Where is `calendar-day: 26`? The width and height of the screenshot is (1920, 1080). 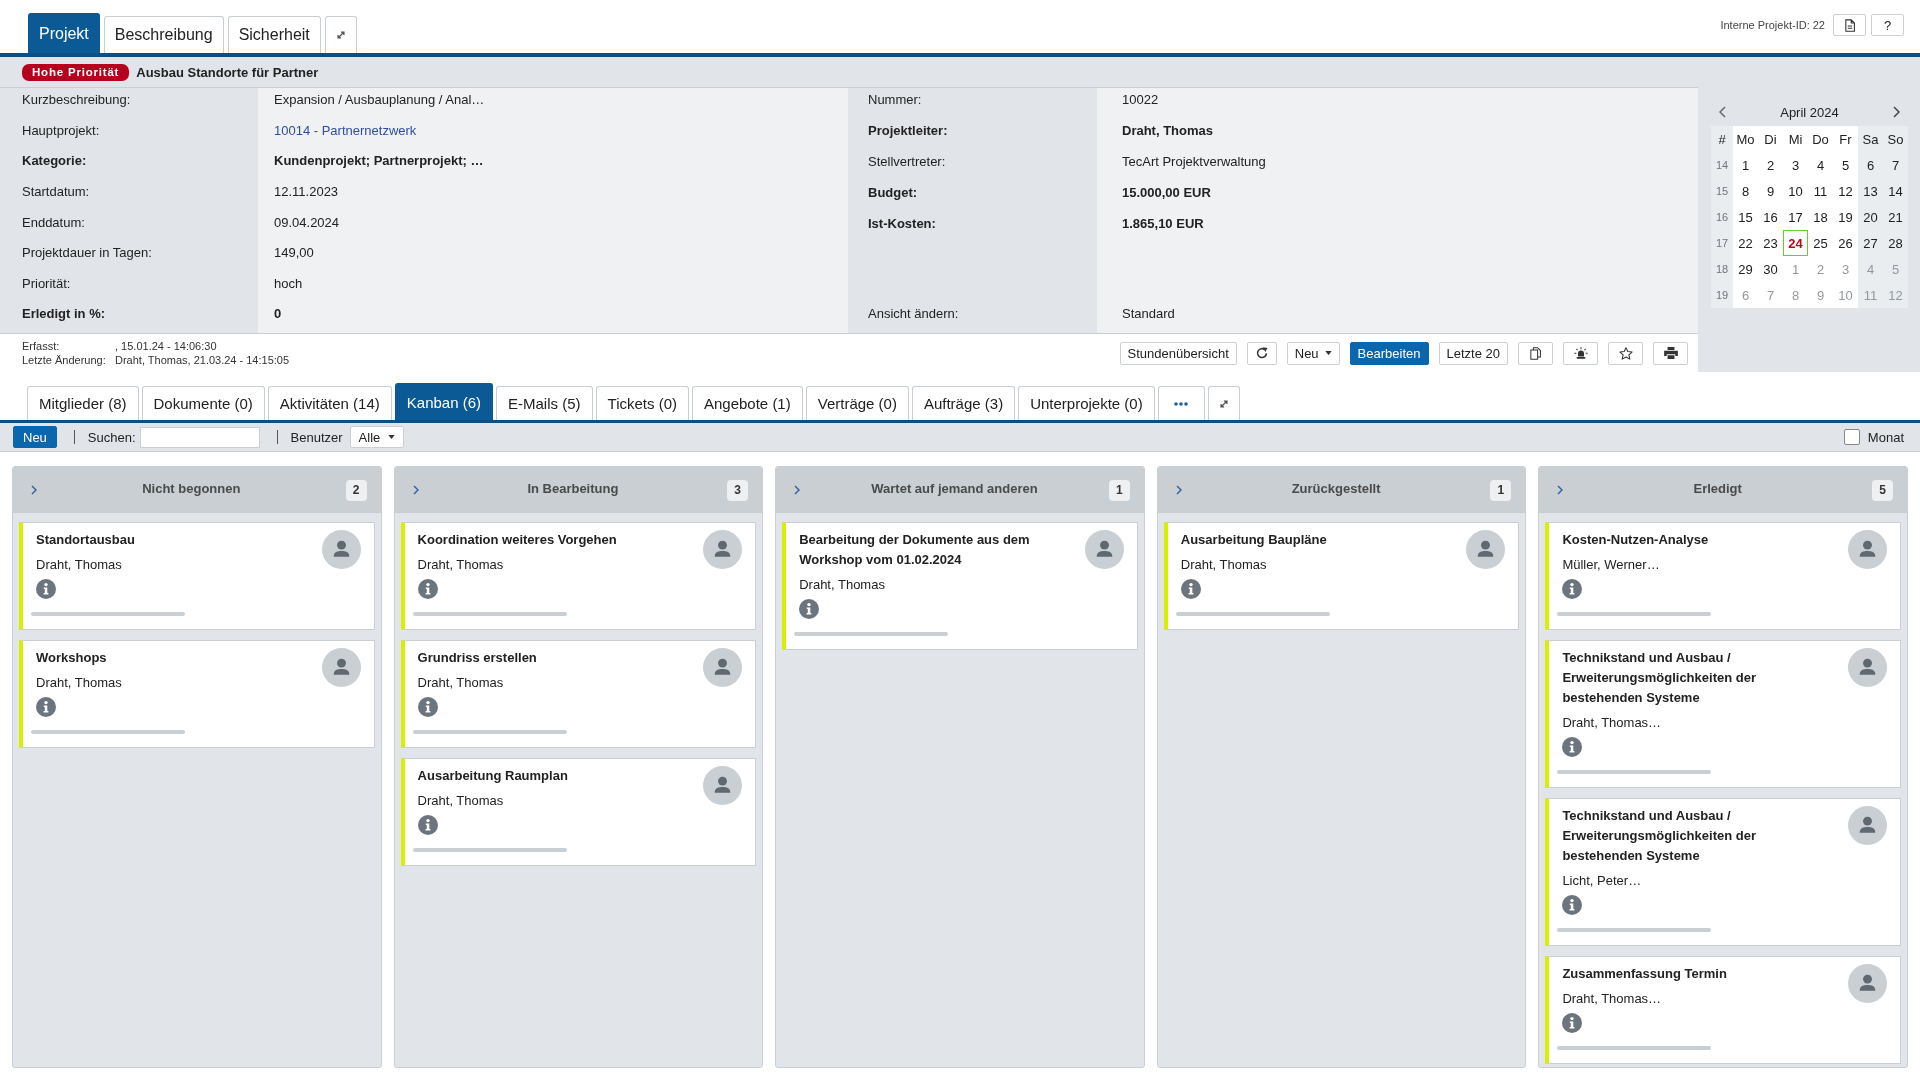 calendar-day: 26 is located at coordinates (1845, 243).